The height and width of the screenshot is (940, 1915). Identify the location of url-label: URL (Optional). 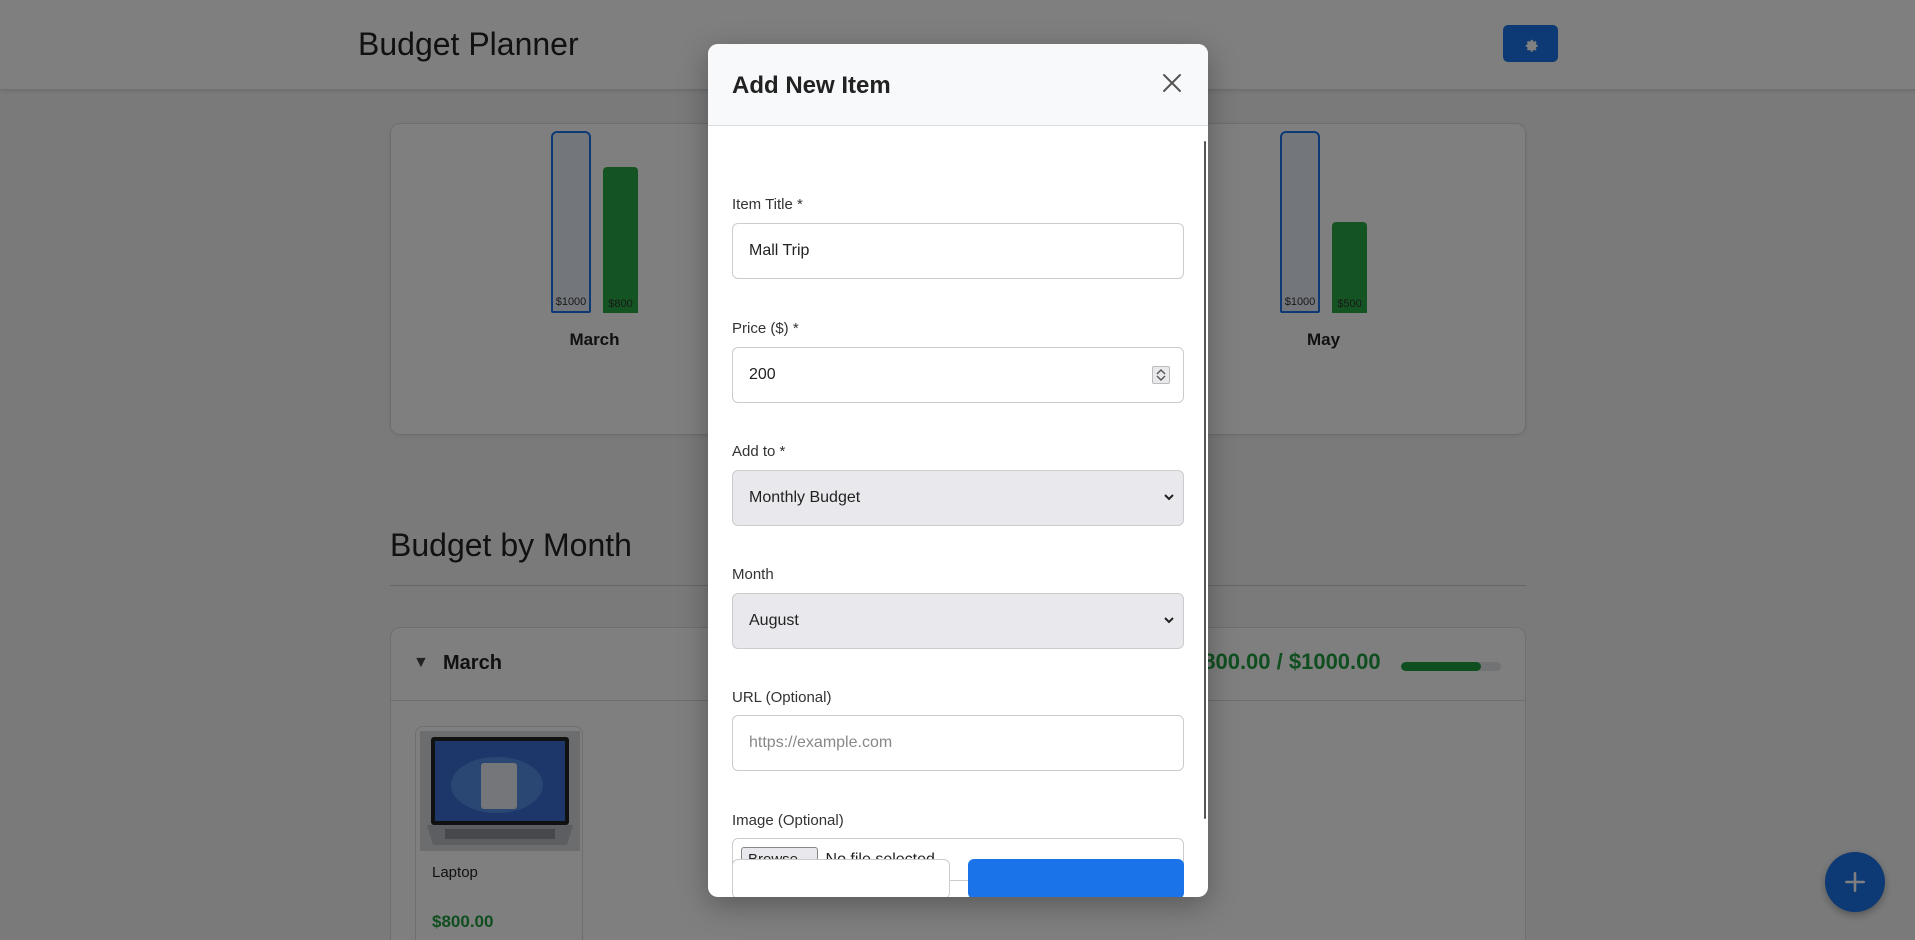
(782, 697).